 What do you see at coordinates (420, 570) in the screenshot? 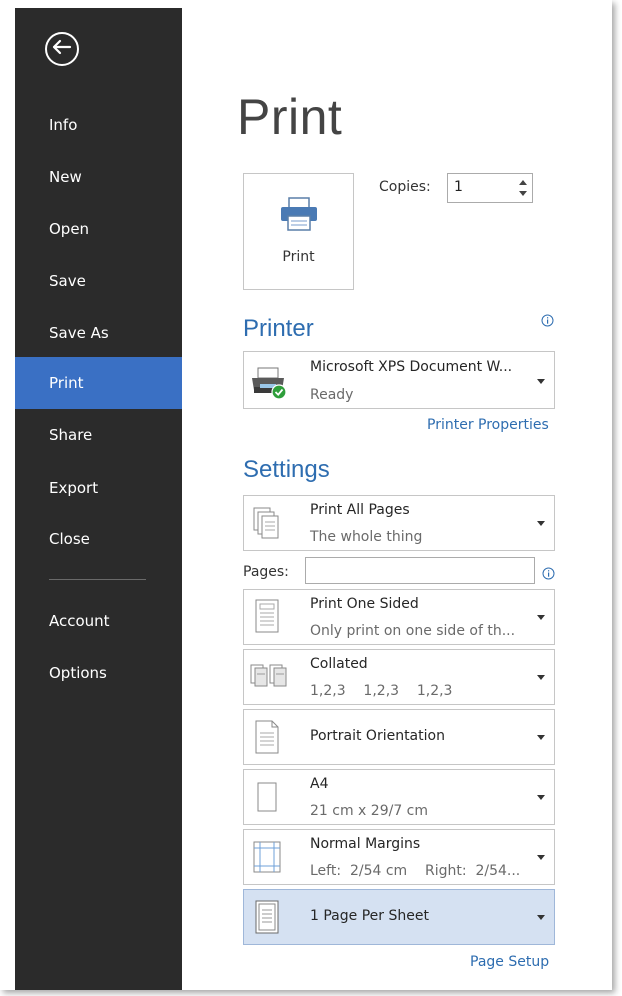
I see `pages-input` at bounding box center [420, 570].